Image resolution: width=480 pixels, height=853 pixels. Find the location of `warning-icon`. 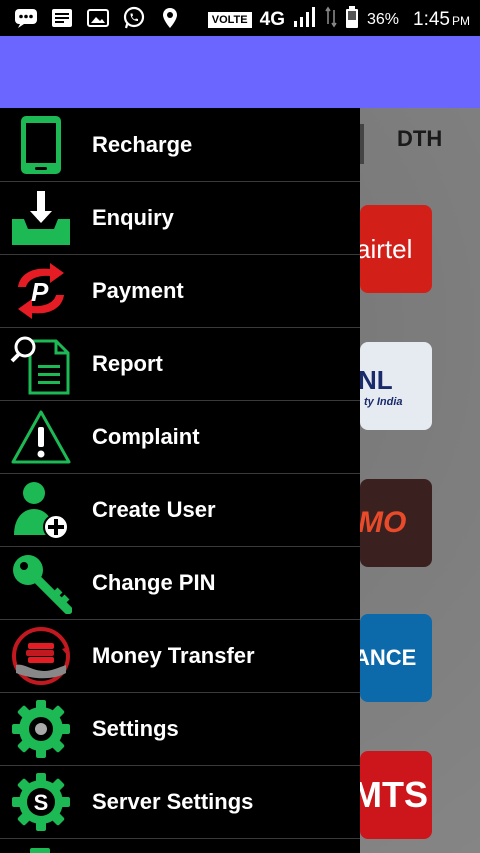

warning-icon is located at coordinates (41, 437).